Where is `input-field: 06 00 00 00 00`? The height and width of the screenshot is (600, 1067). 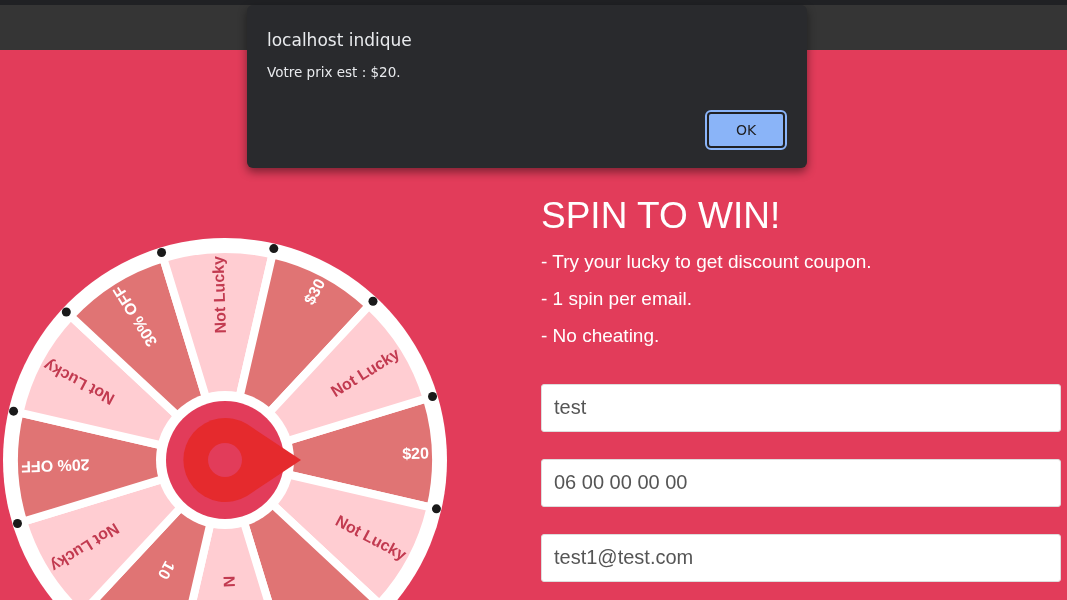 input-field: 06 00 00 00 00 is located at coordinates (801, 482).